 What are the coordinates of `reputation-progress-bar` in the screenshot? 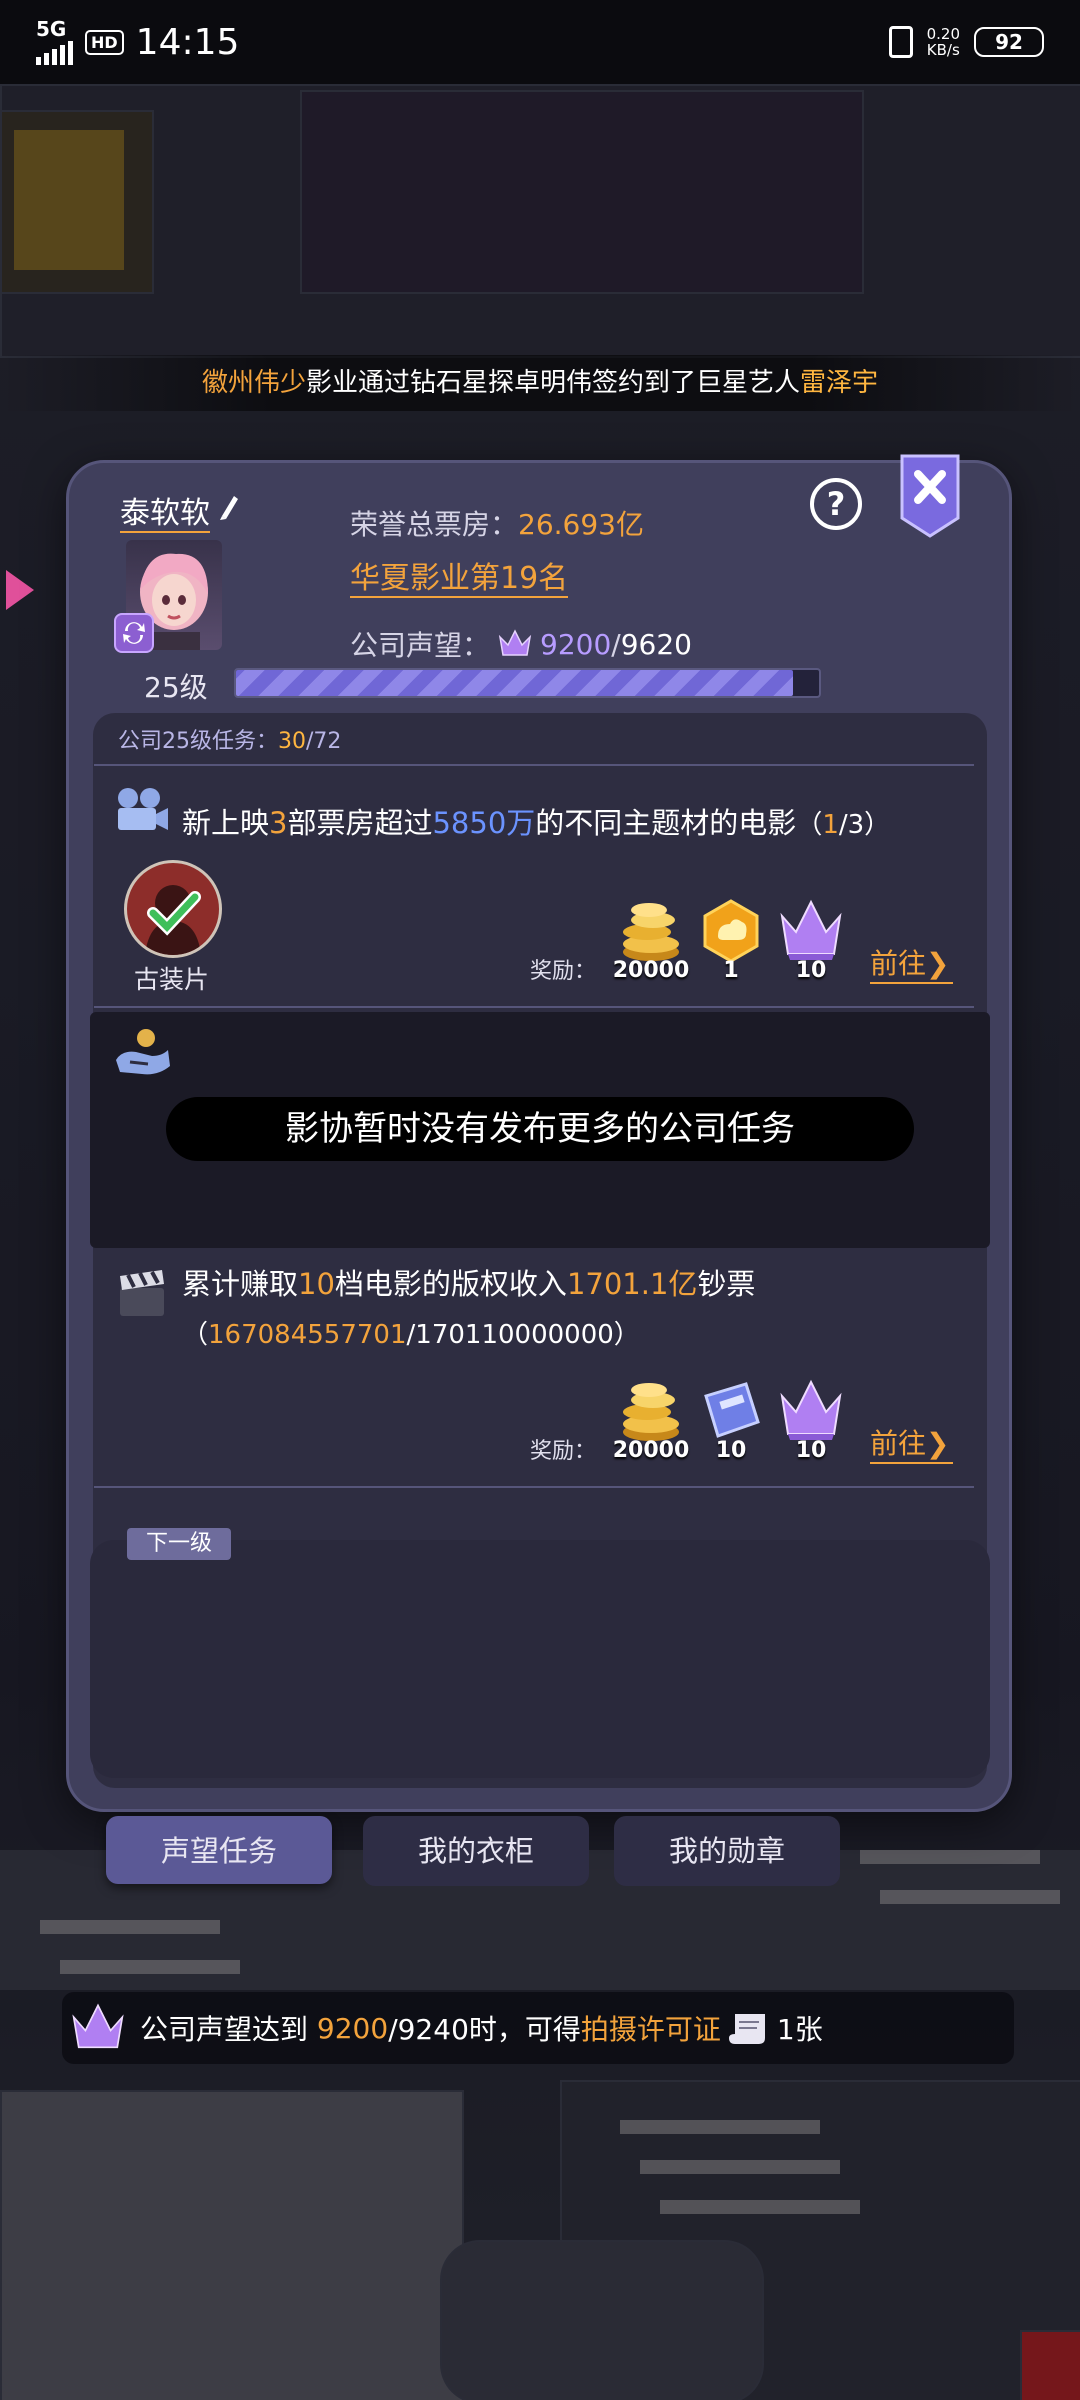 It's located at (527, 683).